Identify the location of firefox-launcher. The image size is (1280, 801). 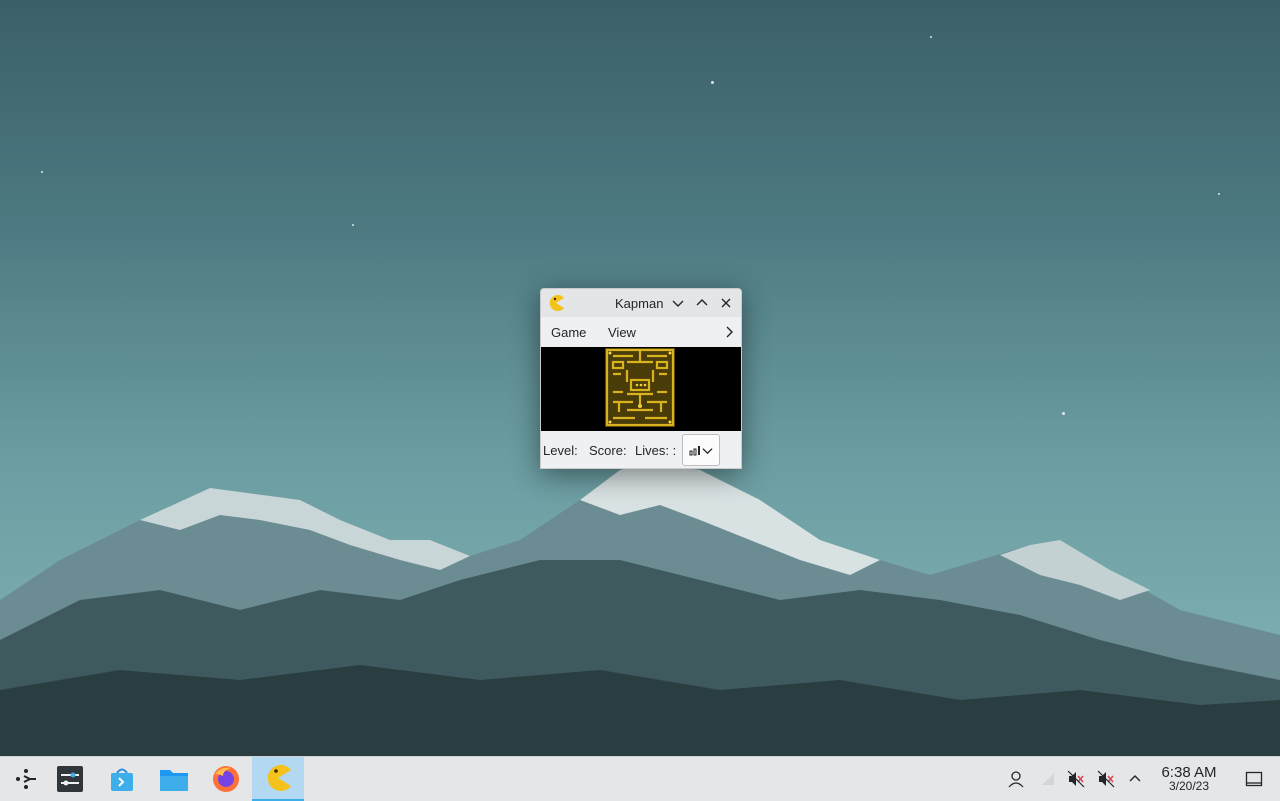
(226, 779).